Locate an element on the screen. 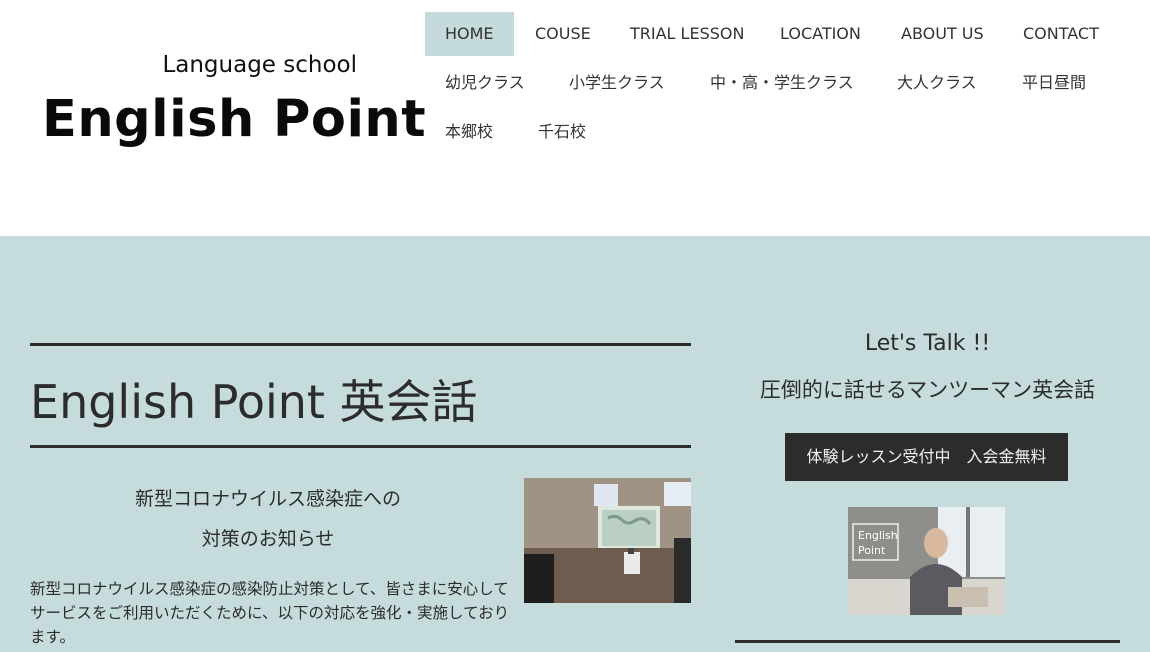 This screenshot has height=652, width=1150. nav-trial-lesson: TRIAL LESSON is located at coordinates (687, 34).